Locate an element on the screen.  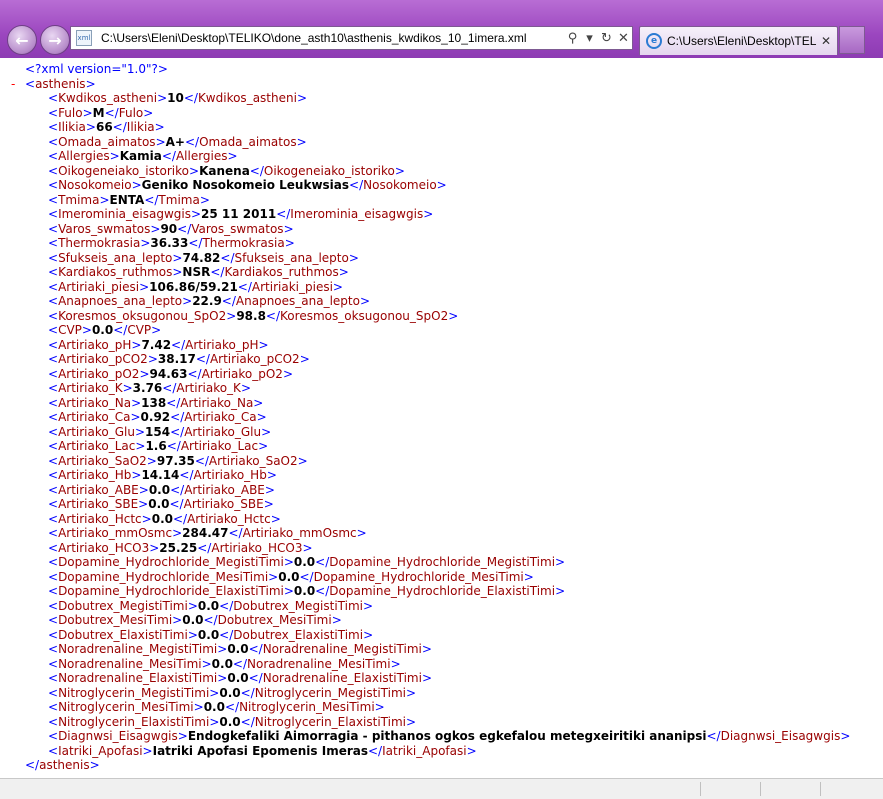
element-value: 25.25 is located at coordinates (178, 547).